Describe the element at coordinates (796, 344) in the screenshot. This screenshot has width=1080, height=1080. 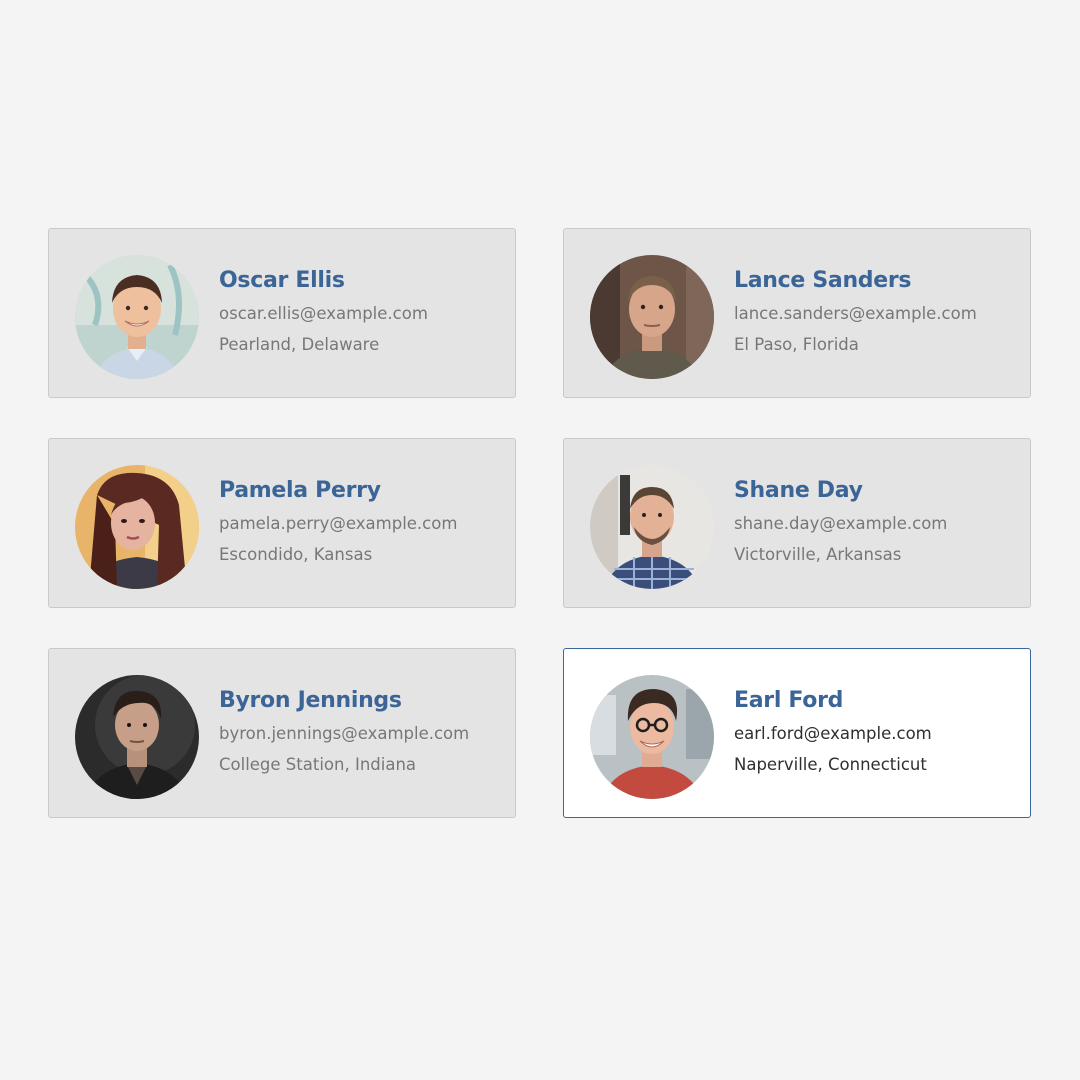
I see `contact-location: El Paso, Florida` at that location.